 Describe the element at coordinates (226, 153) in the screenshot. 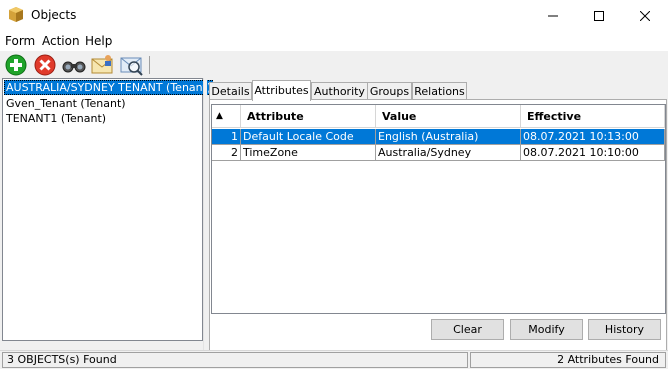

I see `row-number: 2` at that location.